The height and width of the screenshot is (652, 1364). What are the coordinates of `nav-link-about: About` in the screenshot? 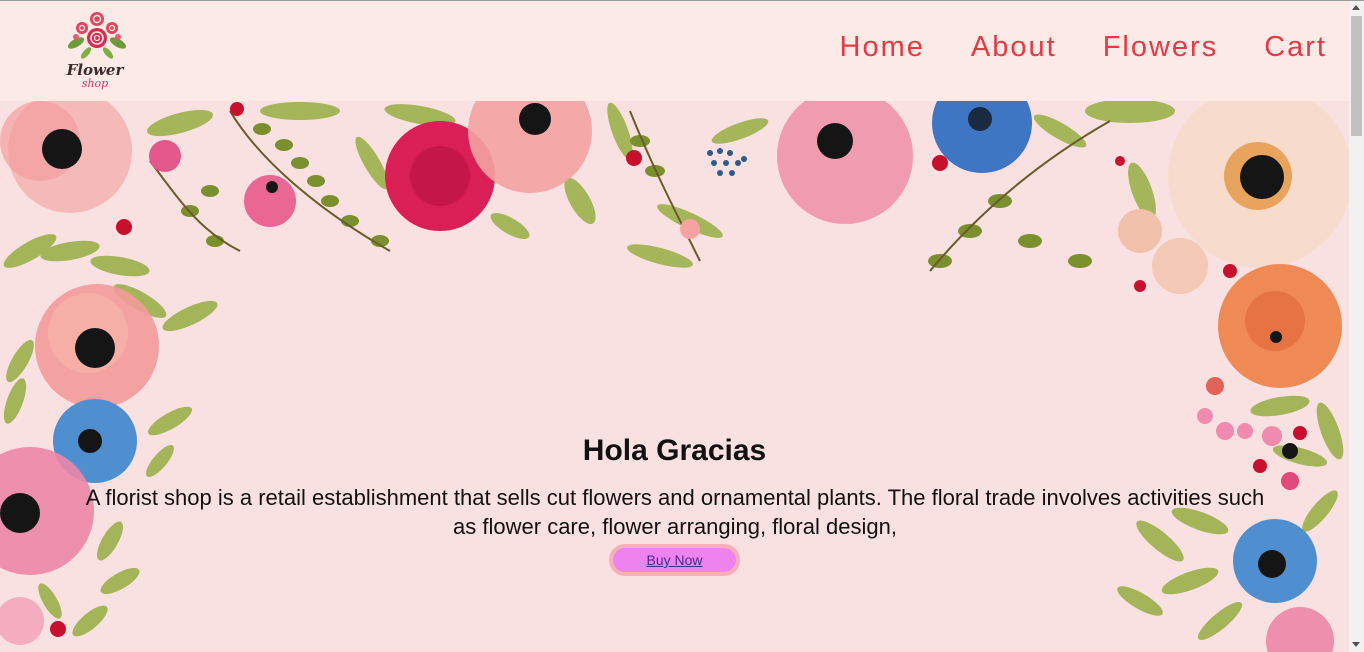 It's located at (1014, 47).